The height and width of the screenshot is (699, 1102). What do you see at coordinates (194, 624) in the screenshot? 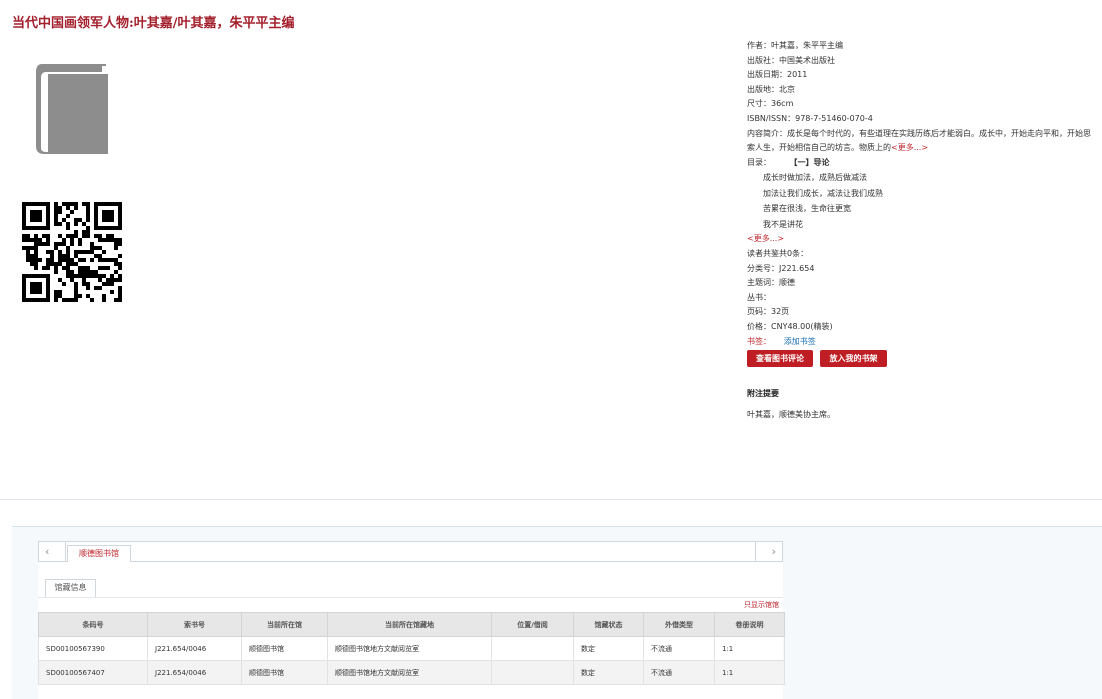
I see `column-header: 索书号` at bounding box center [194, 624].